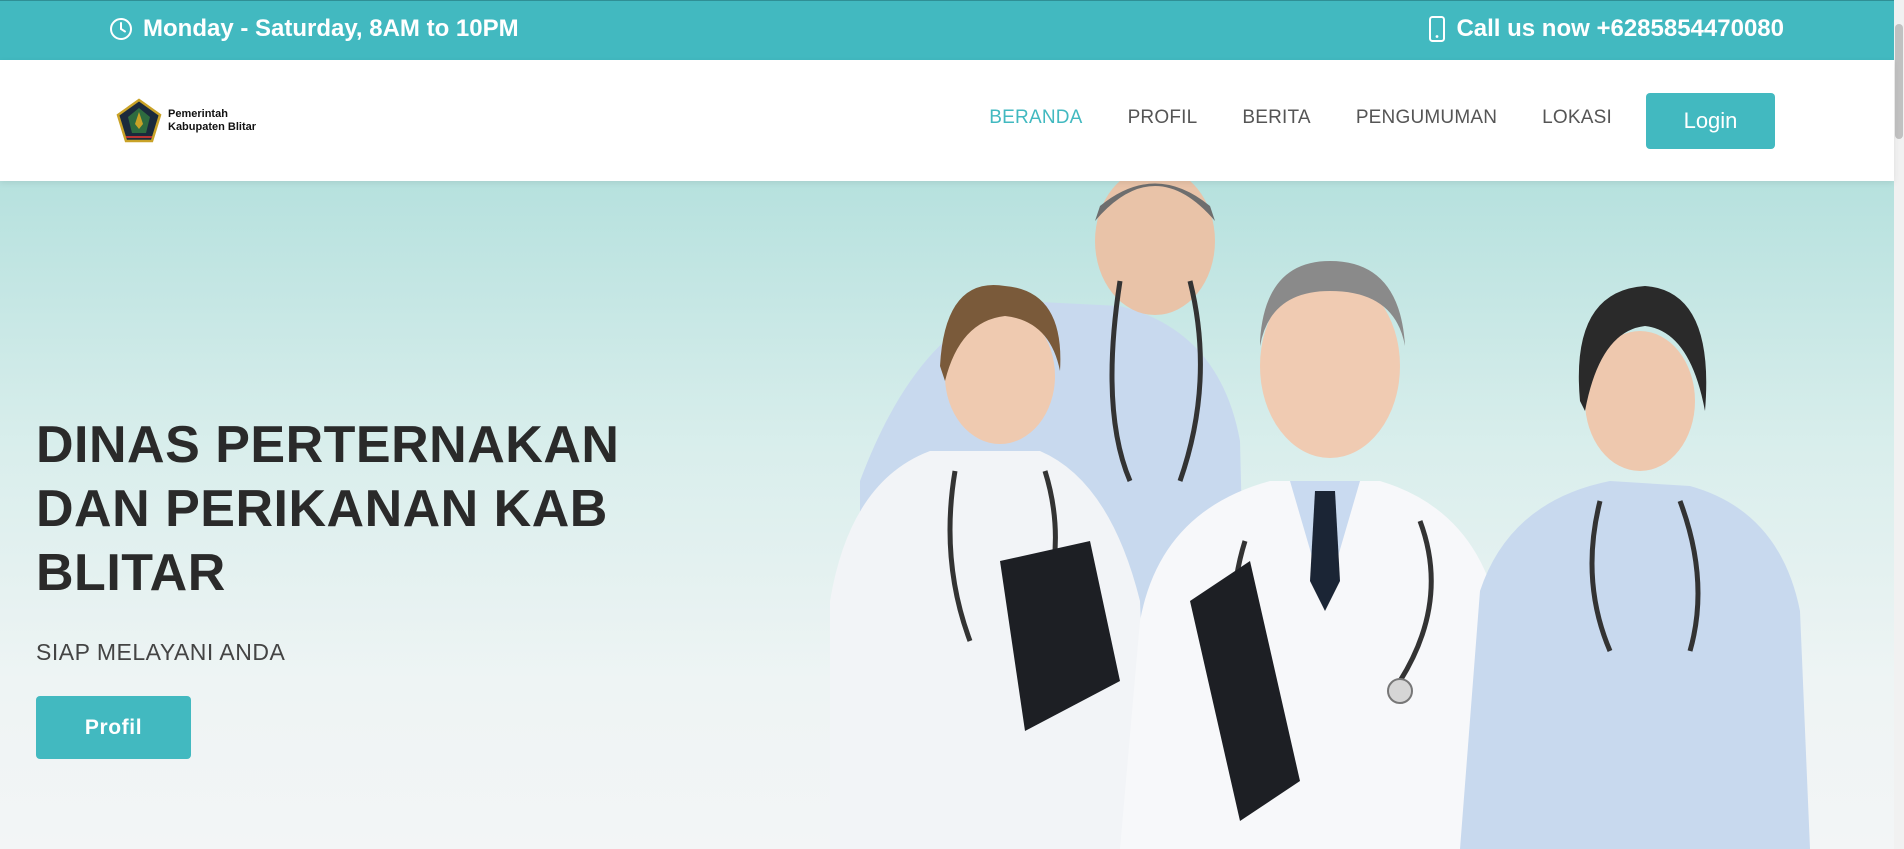 The width and height of the screenshot is (1904, 849). I want to click on phone-contact: Call us now +6285854470080, so click(1606, 29).